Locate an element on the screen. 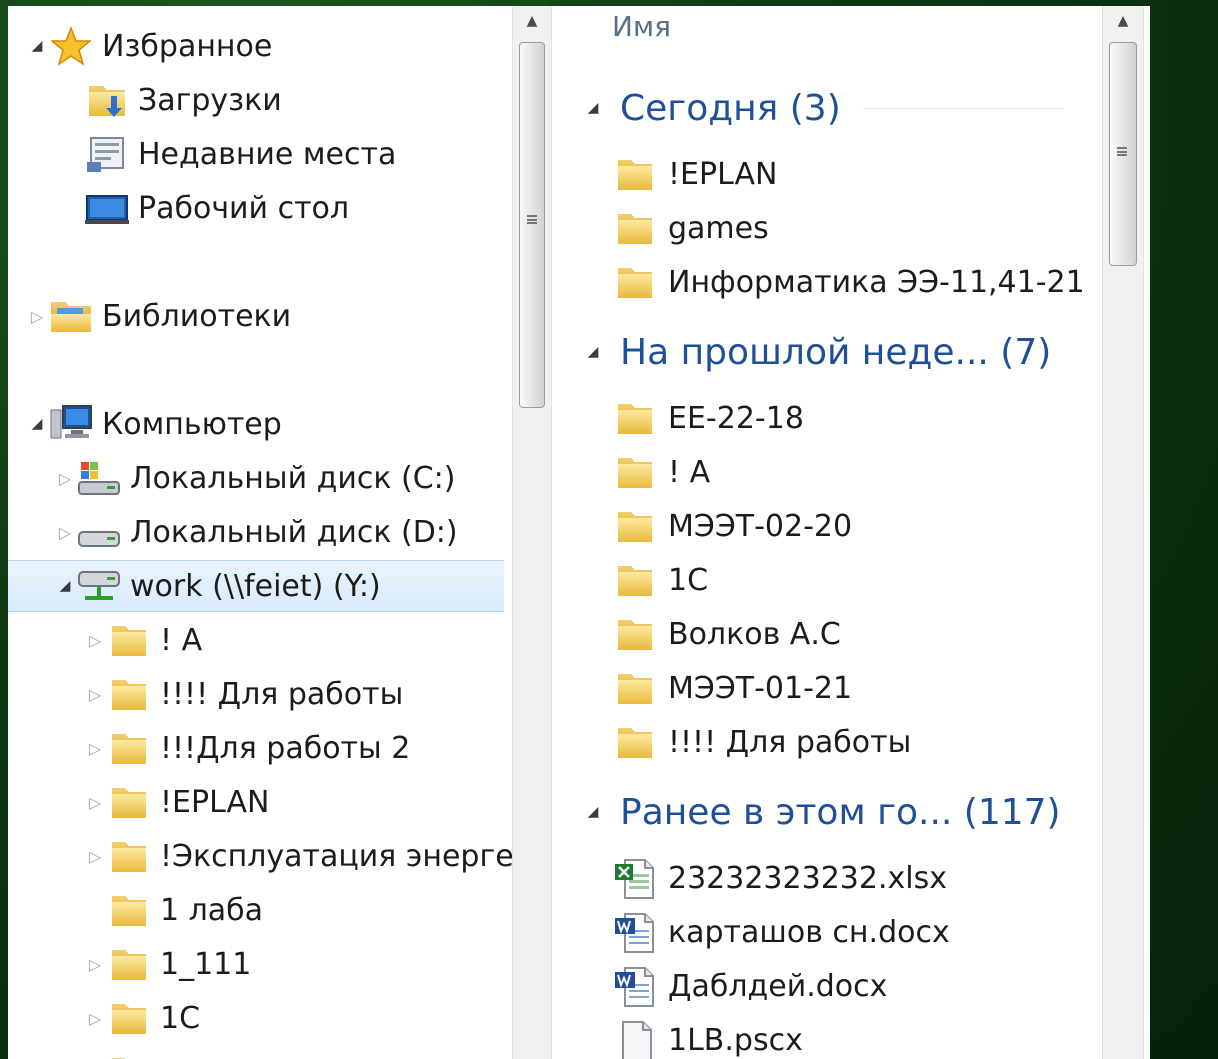  nav-folder-label: 1С is located at coordinates (180, 1018).